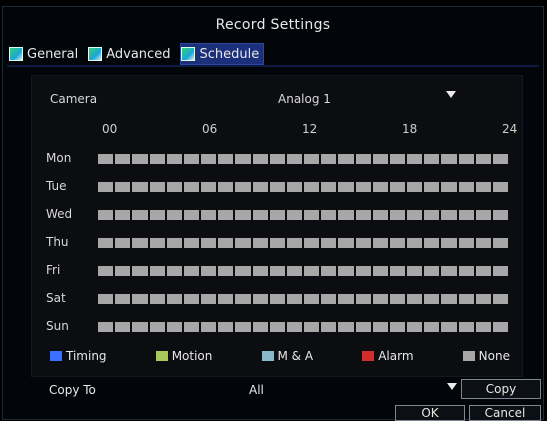  I want to click on legend-item-timing: Timing, so click(78, 356).